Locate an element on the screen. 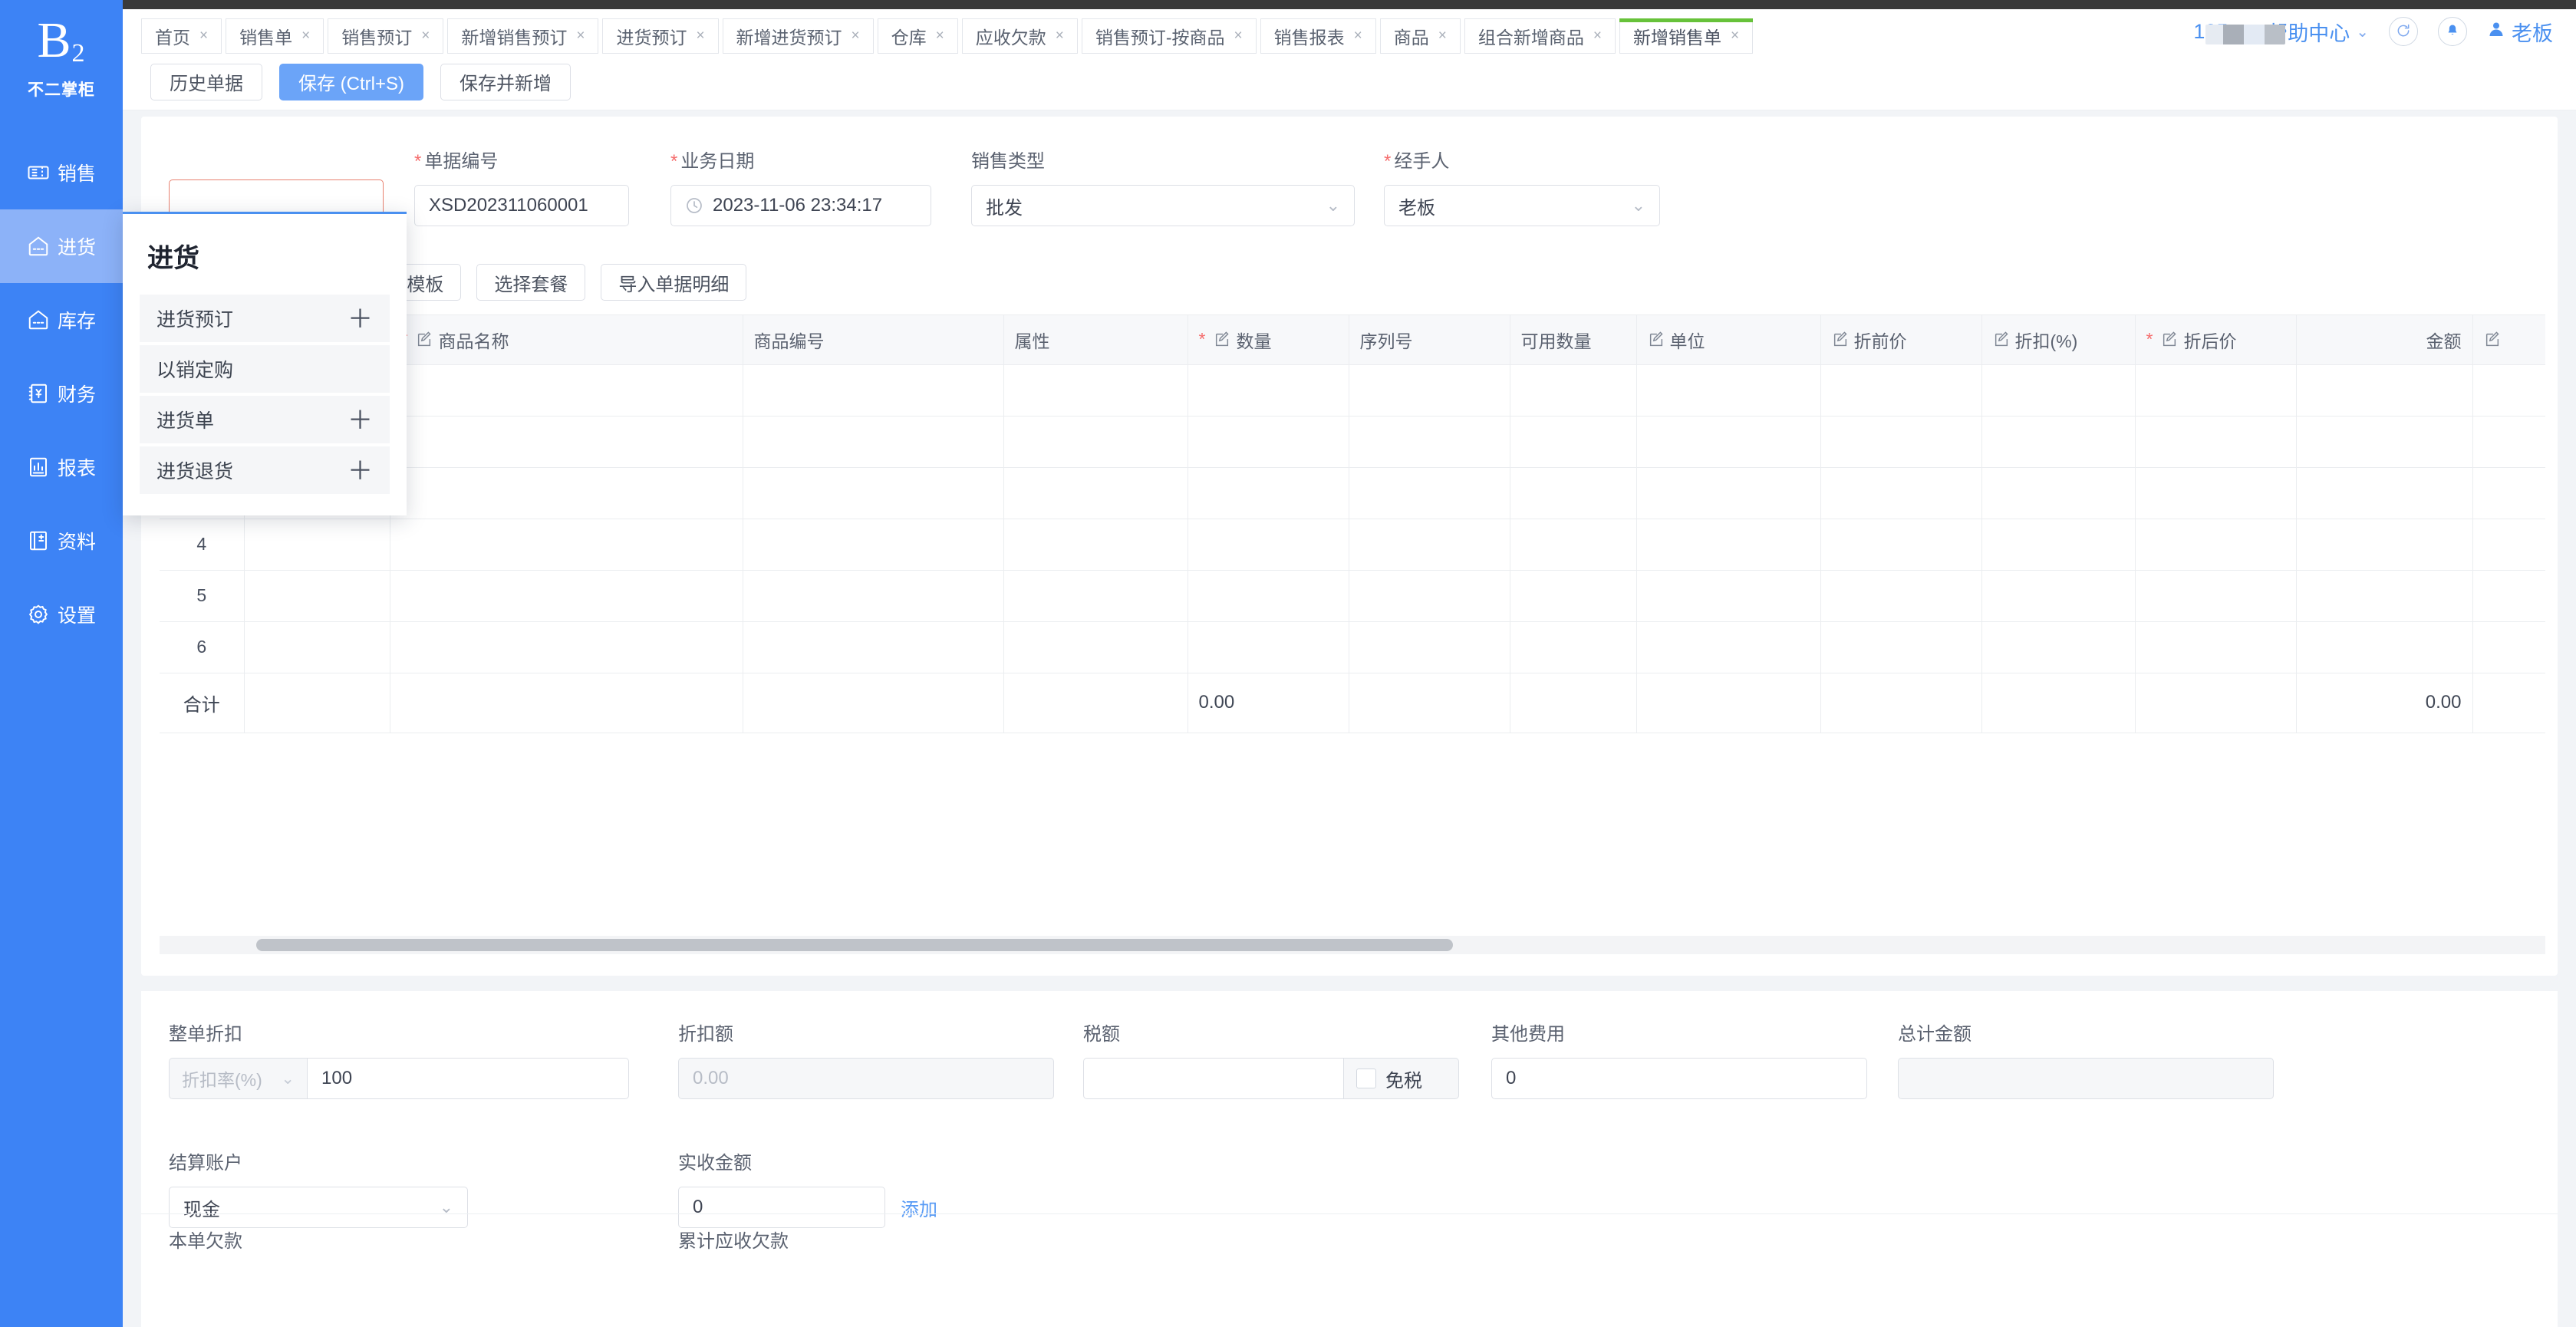 The width and height of the screenshot is (2576, 1327). tab-warehouse: 仓库 × is located at coordinates (917, 36).